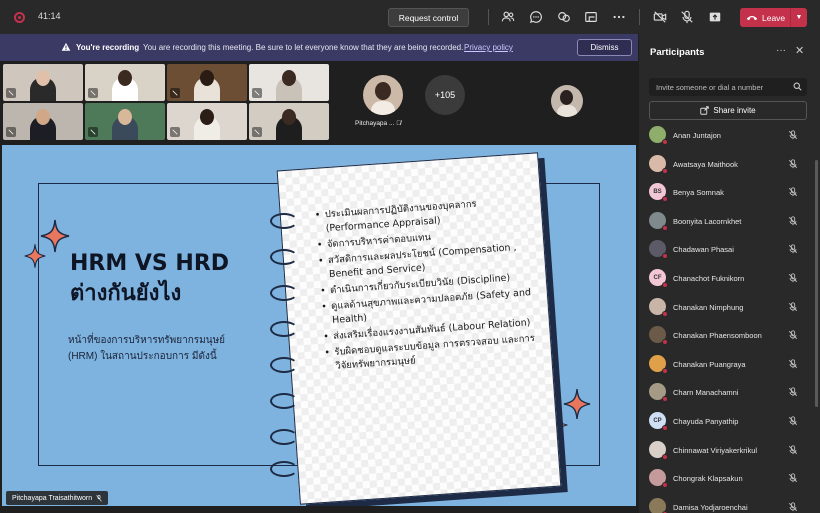 This screenshot has width=820, height=513. Describe the element at coordinates (488, 47) in the screenshot. I see `privacy-policy-link: Privacy policy` at that location.